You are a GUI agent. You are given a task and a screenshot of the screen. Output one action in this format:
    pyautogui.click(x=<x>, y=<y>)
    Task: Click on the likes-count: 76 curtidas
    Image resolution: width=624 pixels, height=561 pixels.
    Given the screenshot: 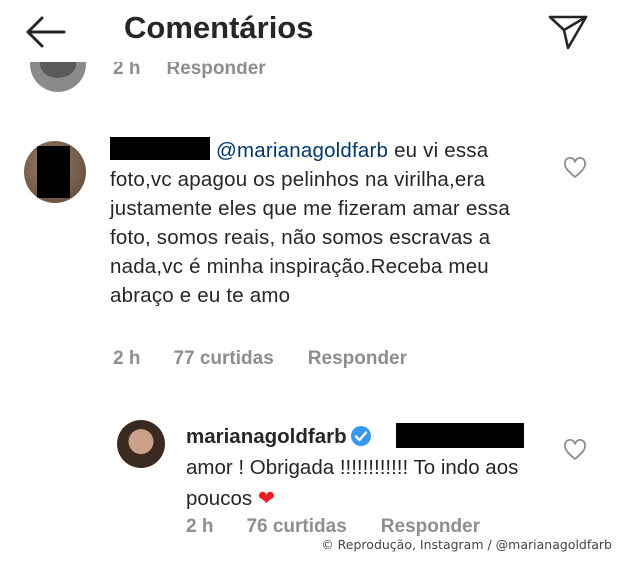 What is the action you would take?
    pyautogui.click(x=296, y=527)
    